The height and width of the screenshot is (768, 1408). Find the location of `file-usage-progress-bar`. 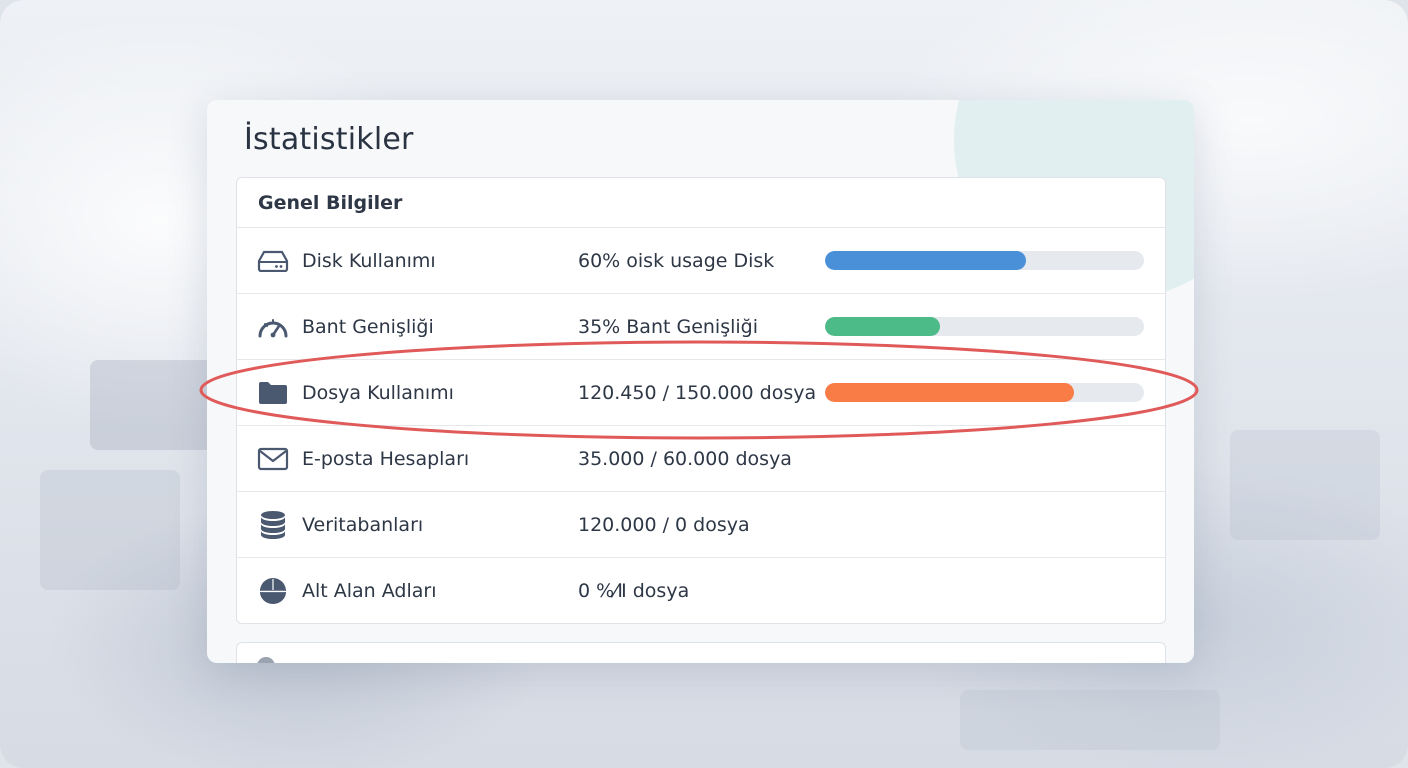

file-usage-progress-bar is located at coordinates (984, 392).